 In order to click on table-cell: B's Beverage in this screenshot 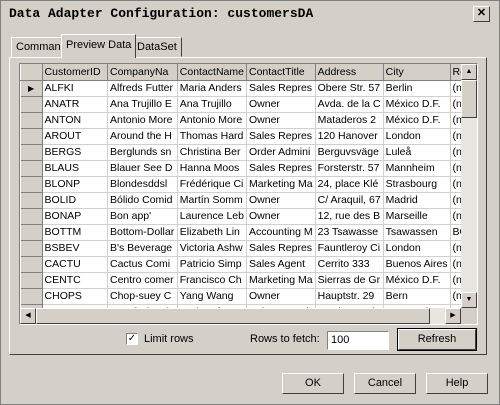, I will do `click(142, 248)`.